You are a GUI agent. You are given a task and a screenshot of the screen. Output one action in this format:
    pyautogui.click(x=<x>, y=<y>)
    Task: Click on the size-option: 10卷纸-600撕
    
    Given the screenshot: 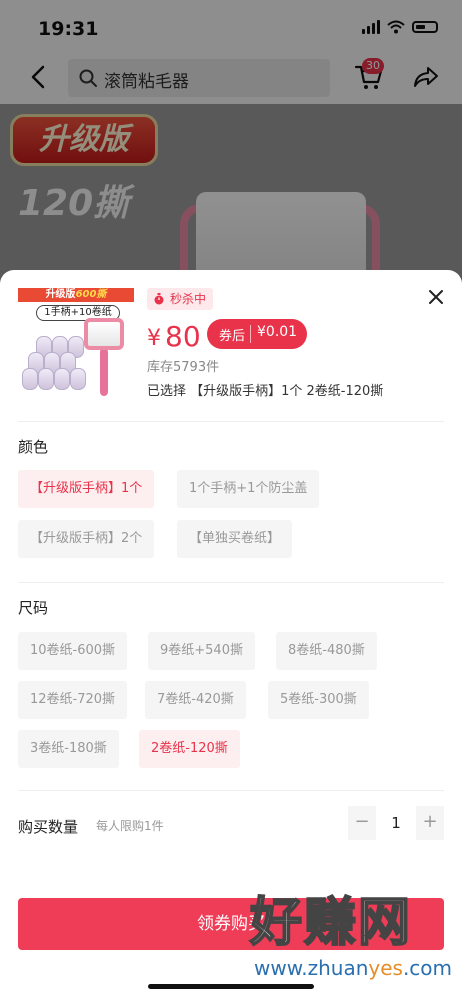 What is the action you would take?
    pyautogui.click(x=73, y=651)
    